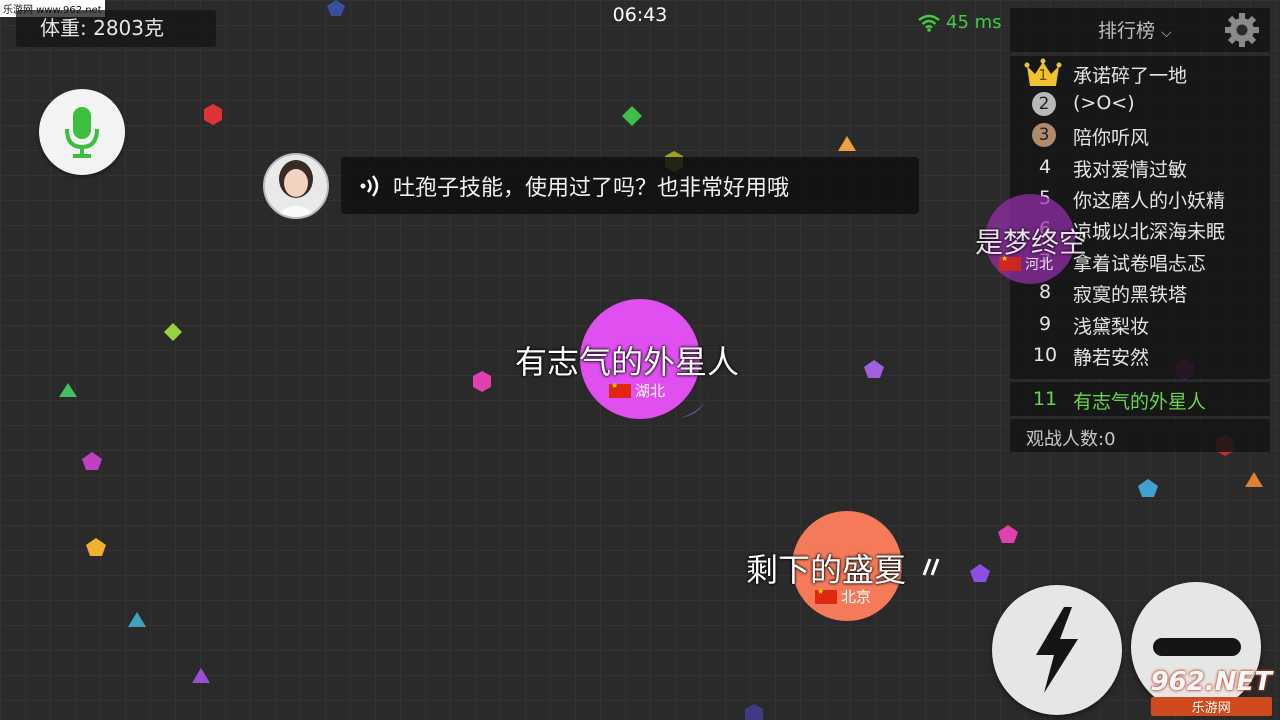  What do you see at coordinates (627, 362) in the screenshot?
I see `player-cell-name: 有志气的外星人` at bounding box center [627, 362].